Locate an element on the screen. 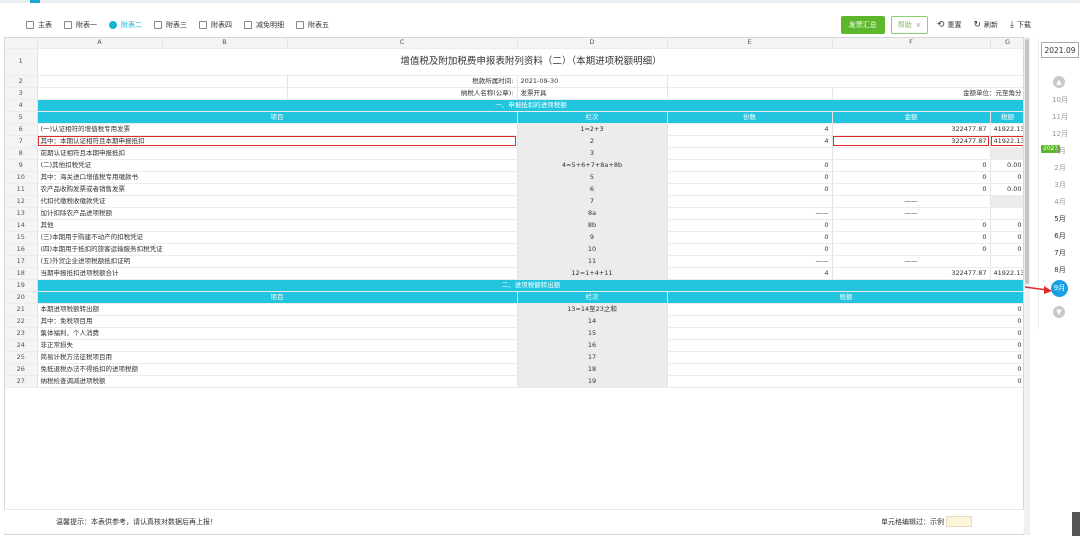  month-selected: 9月 is located at coordinates (1059, 288).